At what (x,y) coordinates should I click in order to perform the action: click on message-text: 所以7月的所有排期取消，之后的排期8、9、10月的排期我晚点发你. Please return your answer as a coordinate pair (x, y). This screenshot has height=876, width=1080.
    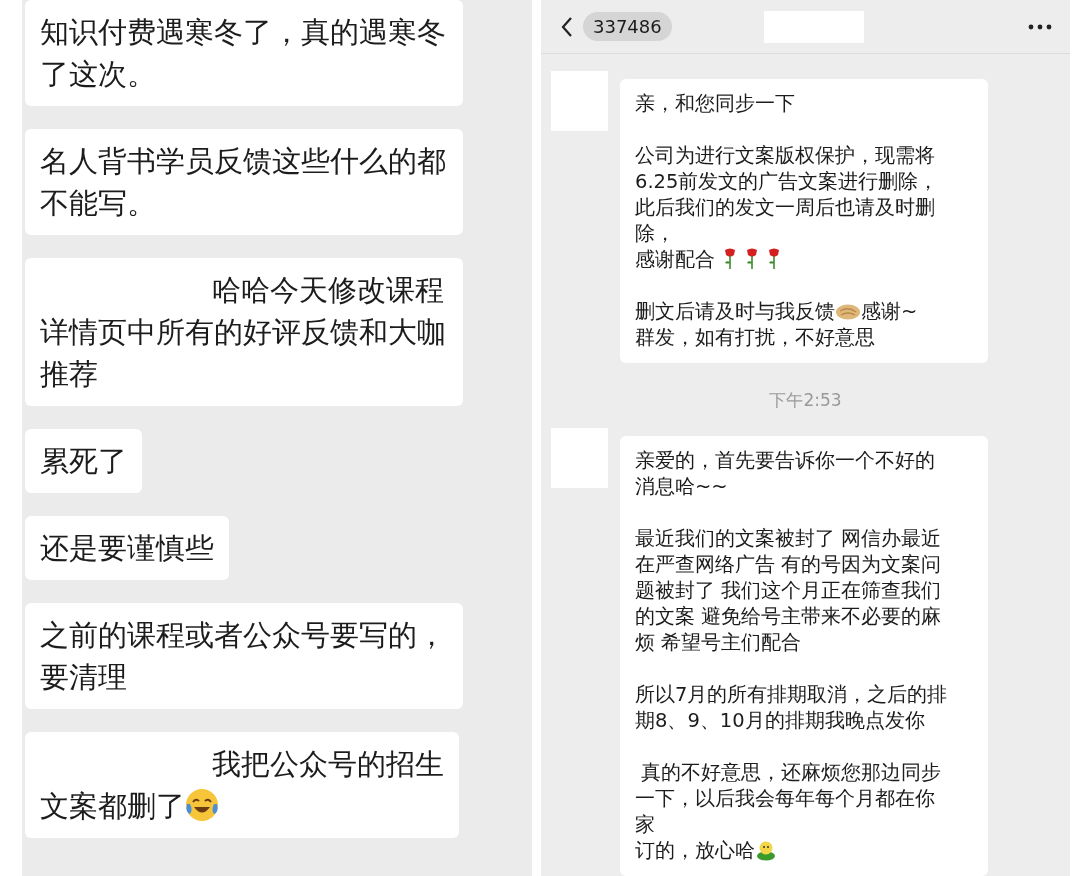
    Looking at the image, I should click on (791, 707).